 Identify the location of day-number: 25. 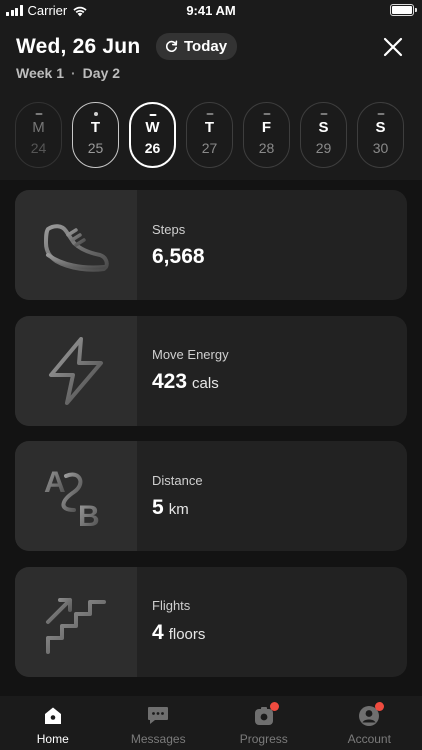
(95, 148).